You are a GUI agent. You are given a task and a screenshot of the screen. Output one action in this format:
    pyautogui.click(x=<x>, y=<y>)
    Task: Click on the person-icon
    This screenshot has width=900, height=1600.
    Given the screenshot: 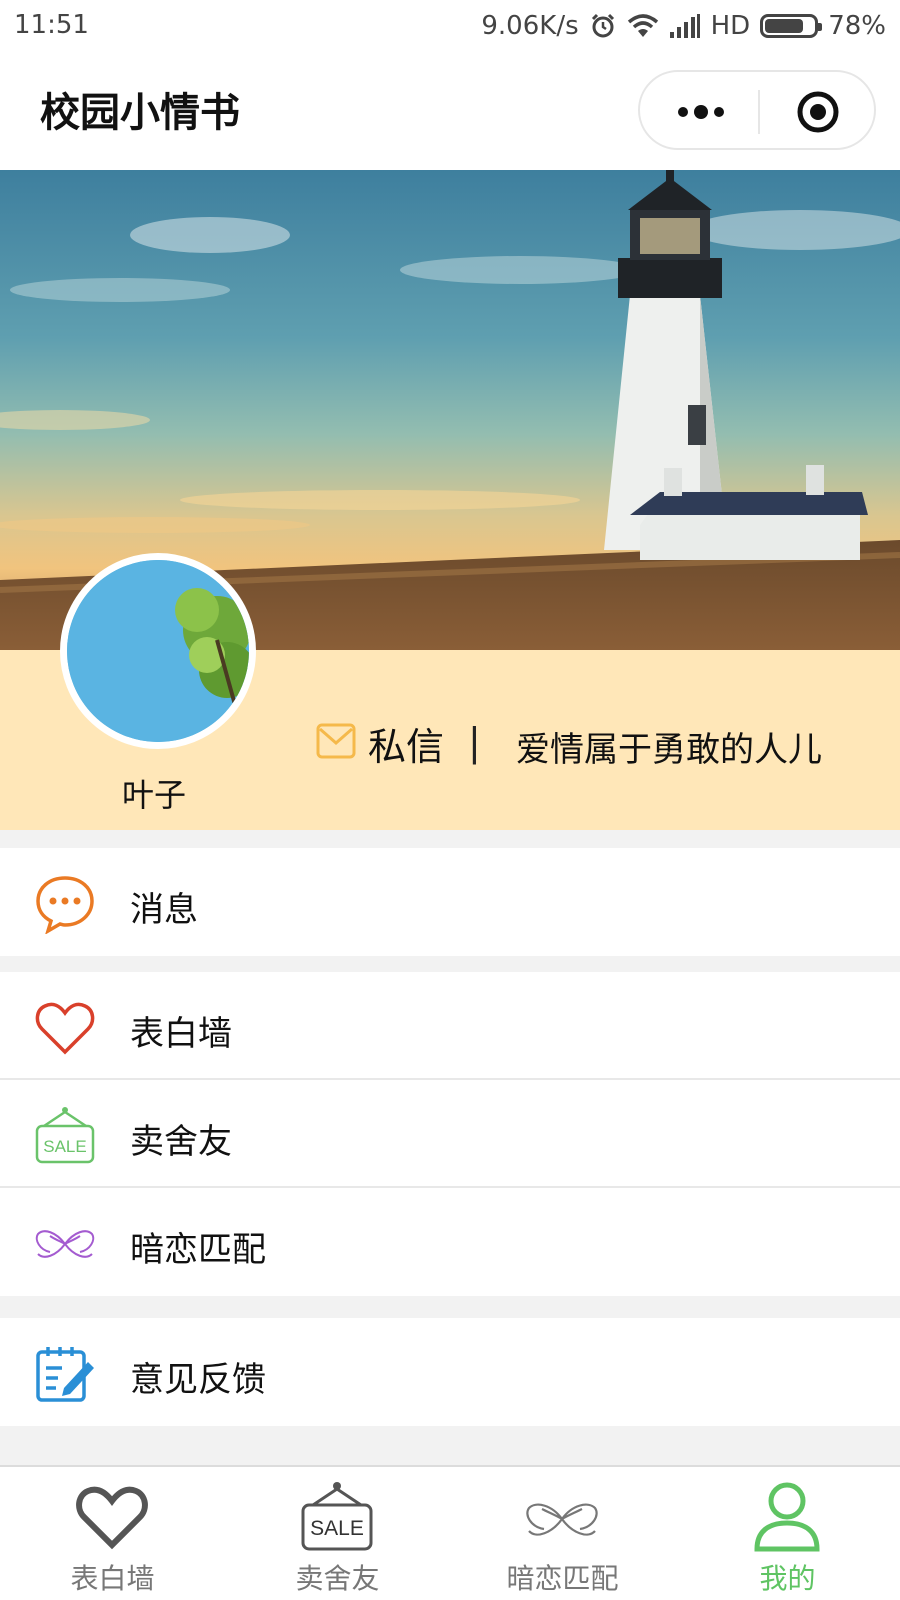 What is the action you would take?
    pyautogui.click(x=787, y=1517)
    